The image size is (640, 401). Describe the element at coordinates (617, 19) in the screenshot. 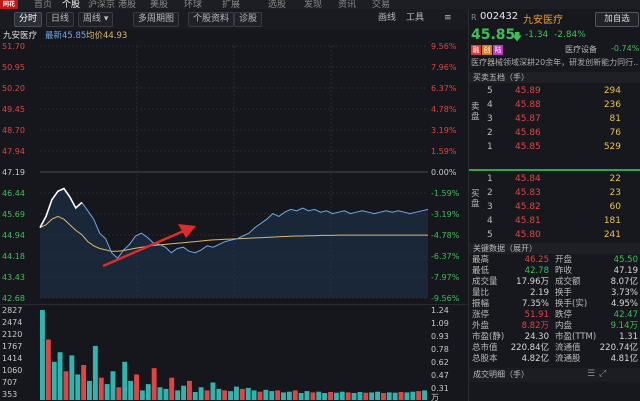

I see `add-watchlist-button: 加自选` at that location.